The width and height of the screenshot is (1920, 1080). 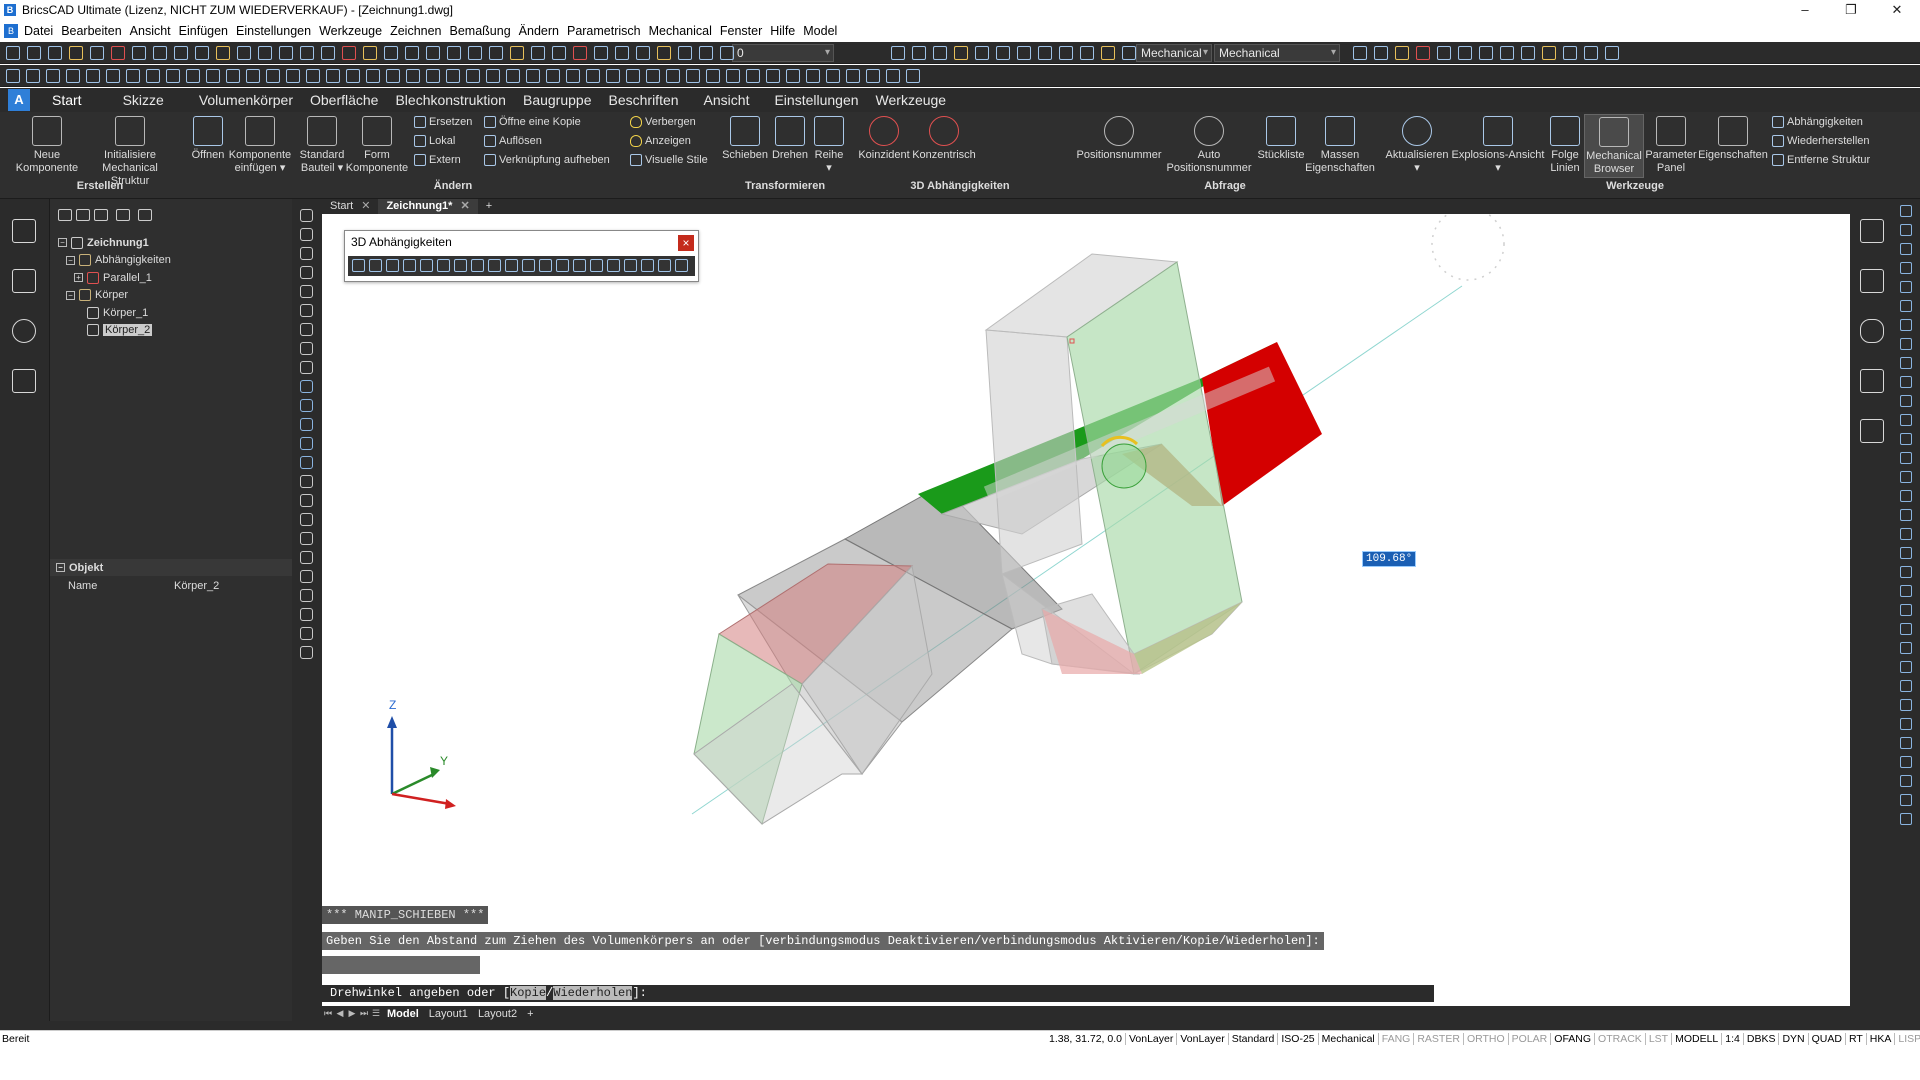 What do you see at coordinates (350, 31) in the screenshot?
I see `menu-werkzeuge: Werkzeuge` at bounding box center [350, 31].